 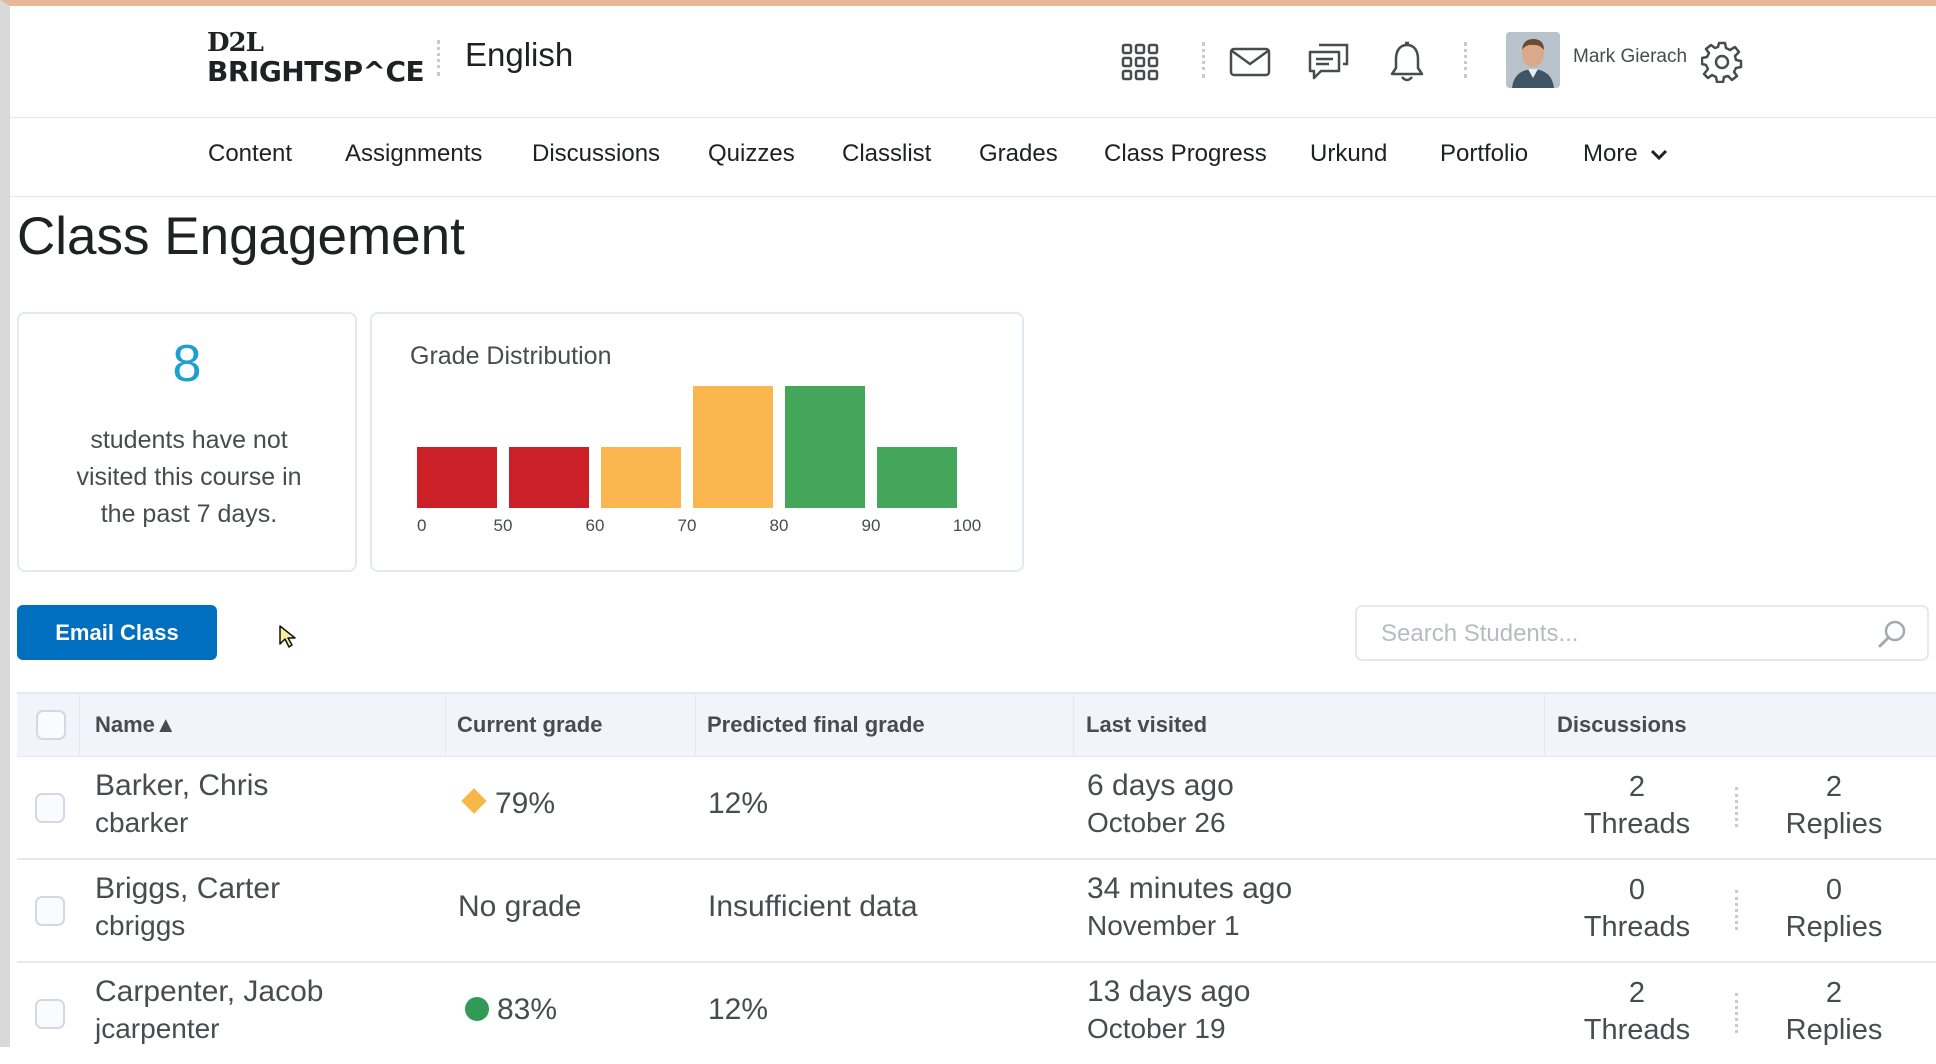 I want to click on header-current-grade: Current grade, so click(x=529, y=725).